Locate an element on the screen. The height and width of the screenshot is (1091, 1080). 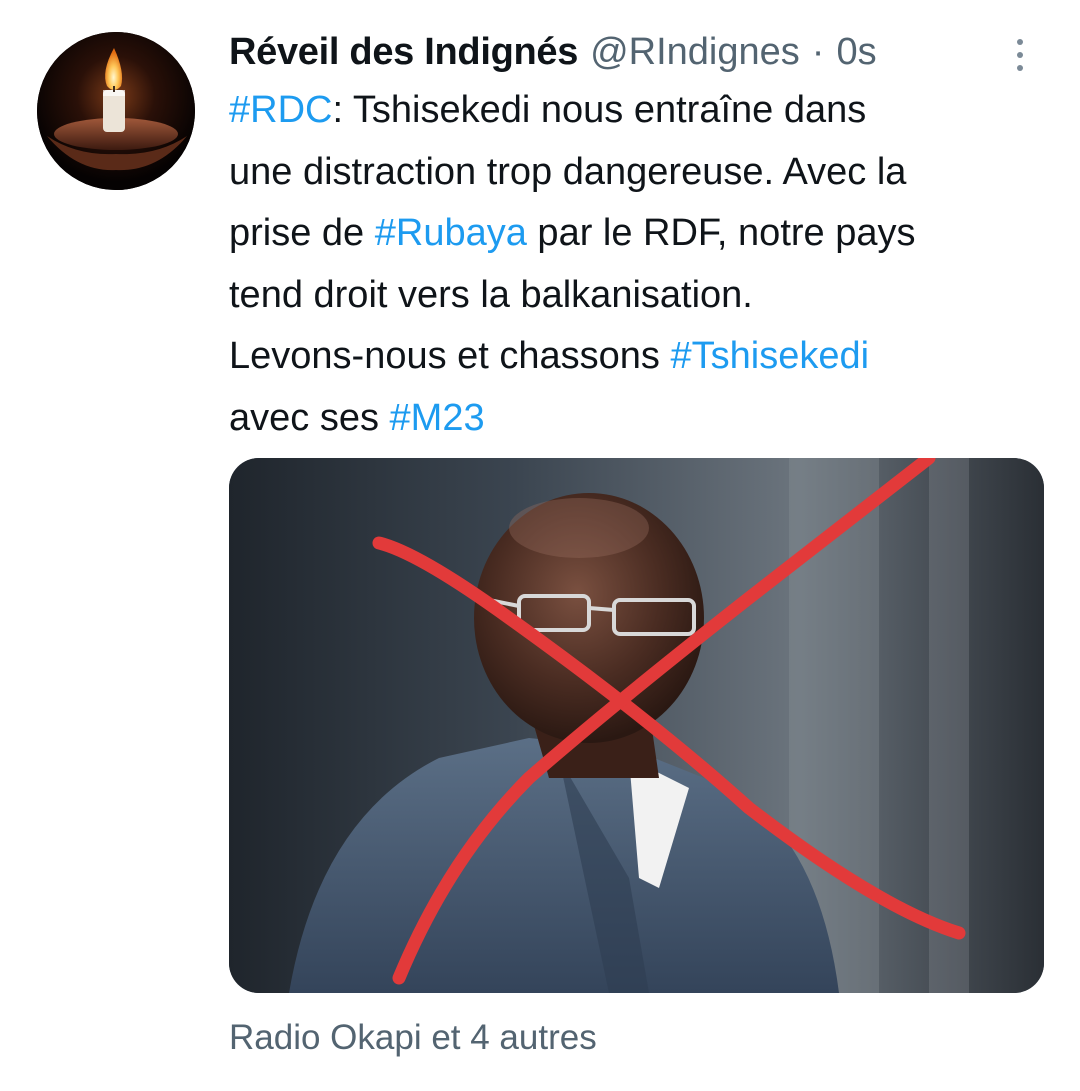
hashtag-link: #Tshisekedi is located at coordinates (770, 356).